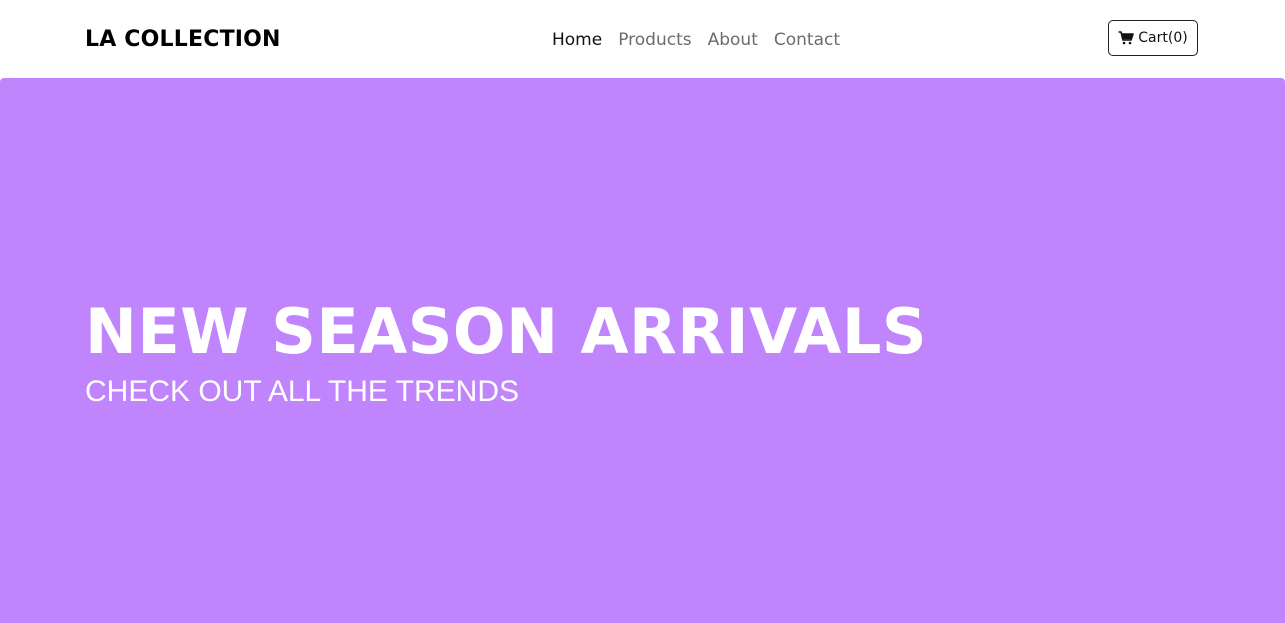  Describe the element at coordinates (807, 40) in the screenshot. I see `nav-item-contact: Contact` at that location.